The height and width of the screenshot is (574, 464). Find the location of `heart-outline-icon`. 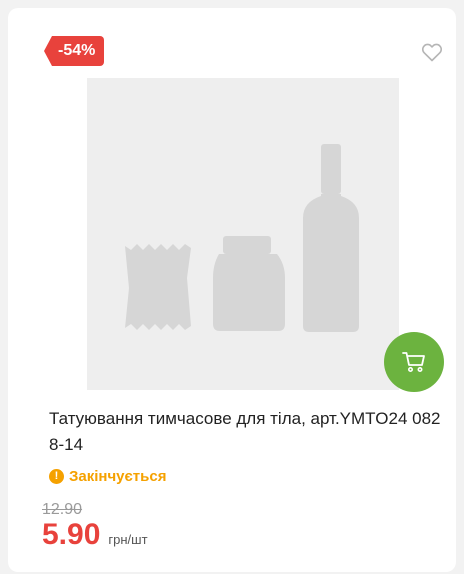

heart-outline-icon is located at coordinates (432, 52).